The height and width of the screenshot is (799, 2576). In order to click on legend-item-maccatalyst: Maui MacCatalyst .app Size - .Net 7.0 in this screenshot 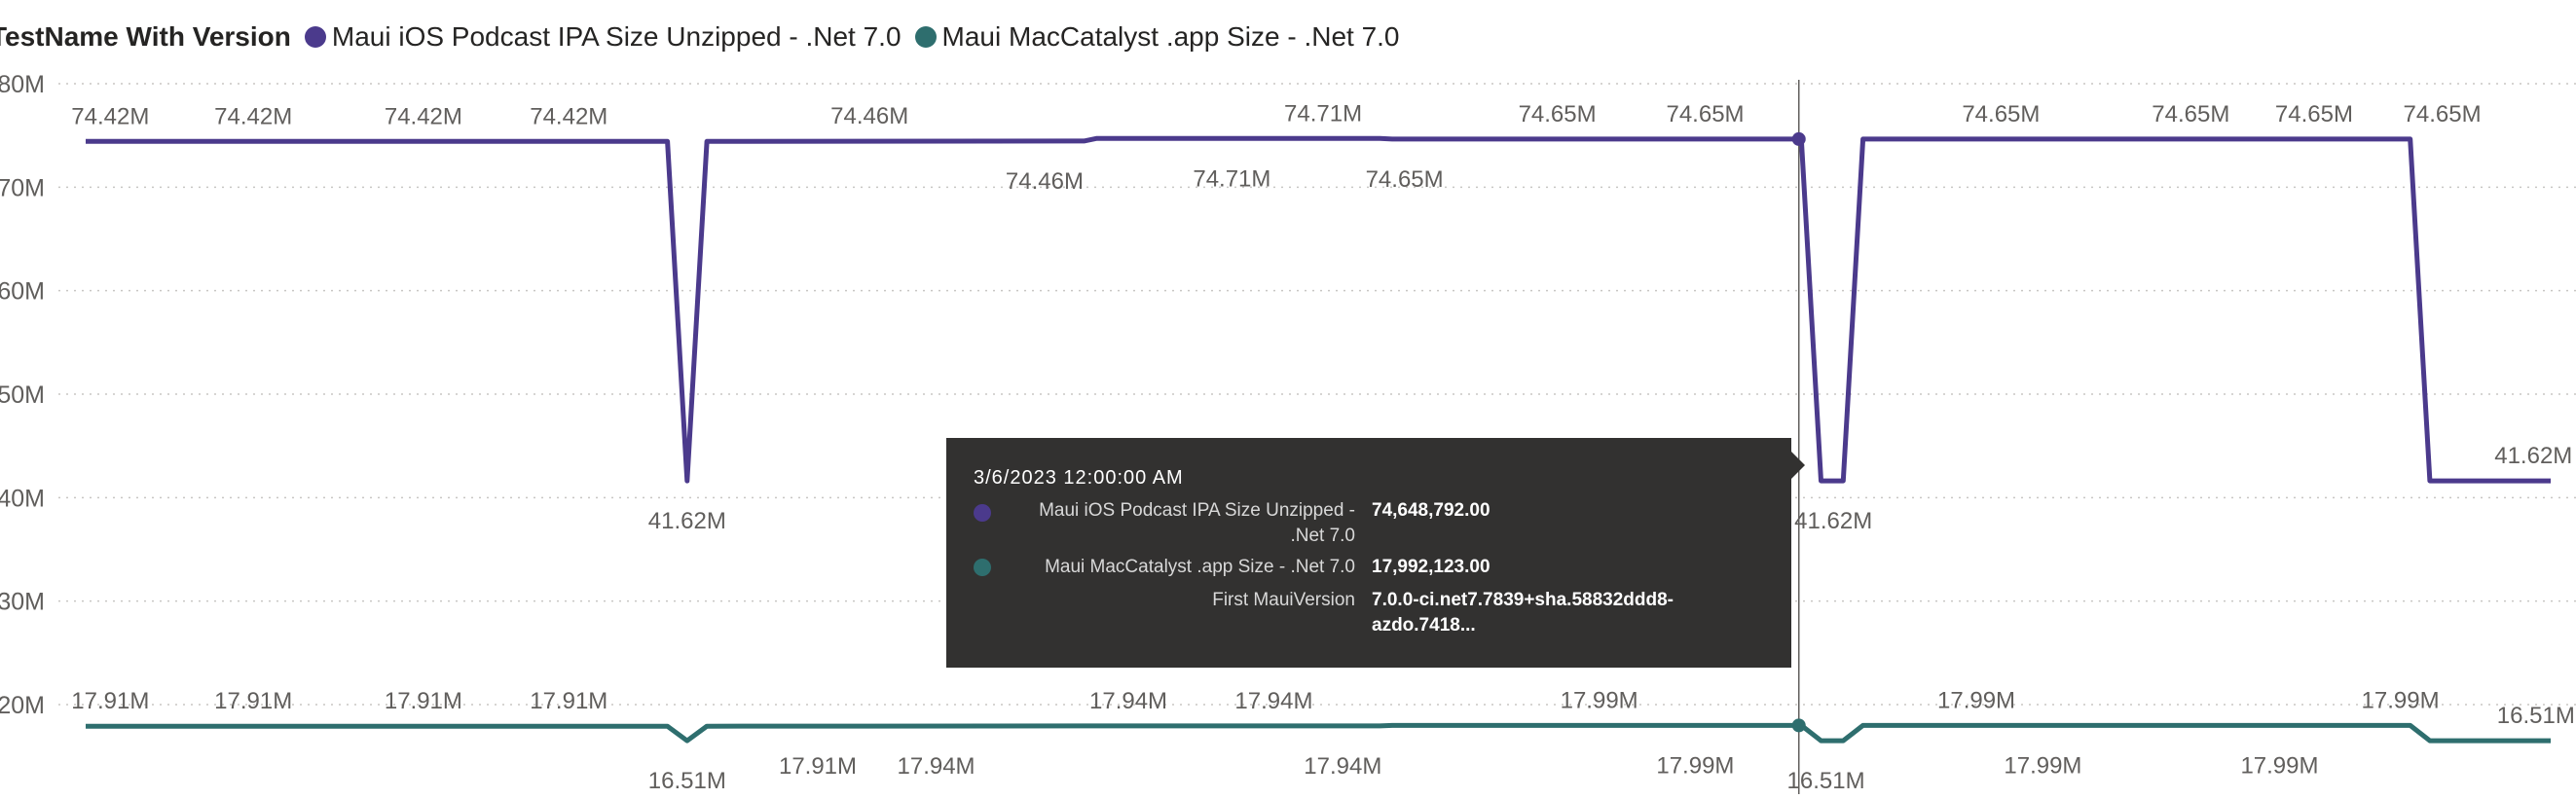, I will do `click(1157, 37)`.